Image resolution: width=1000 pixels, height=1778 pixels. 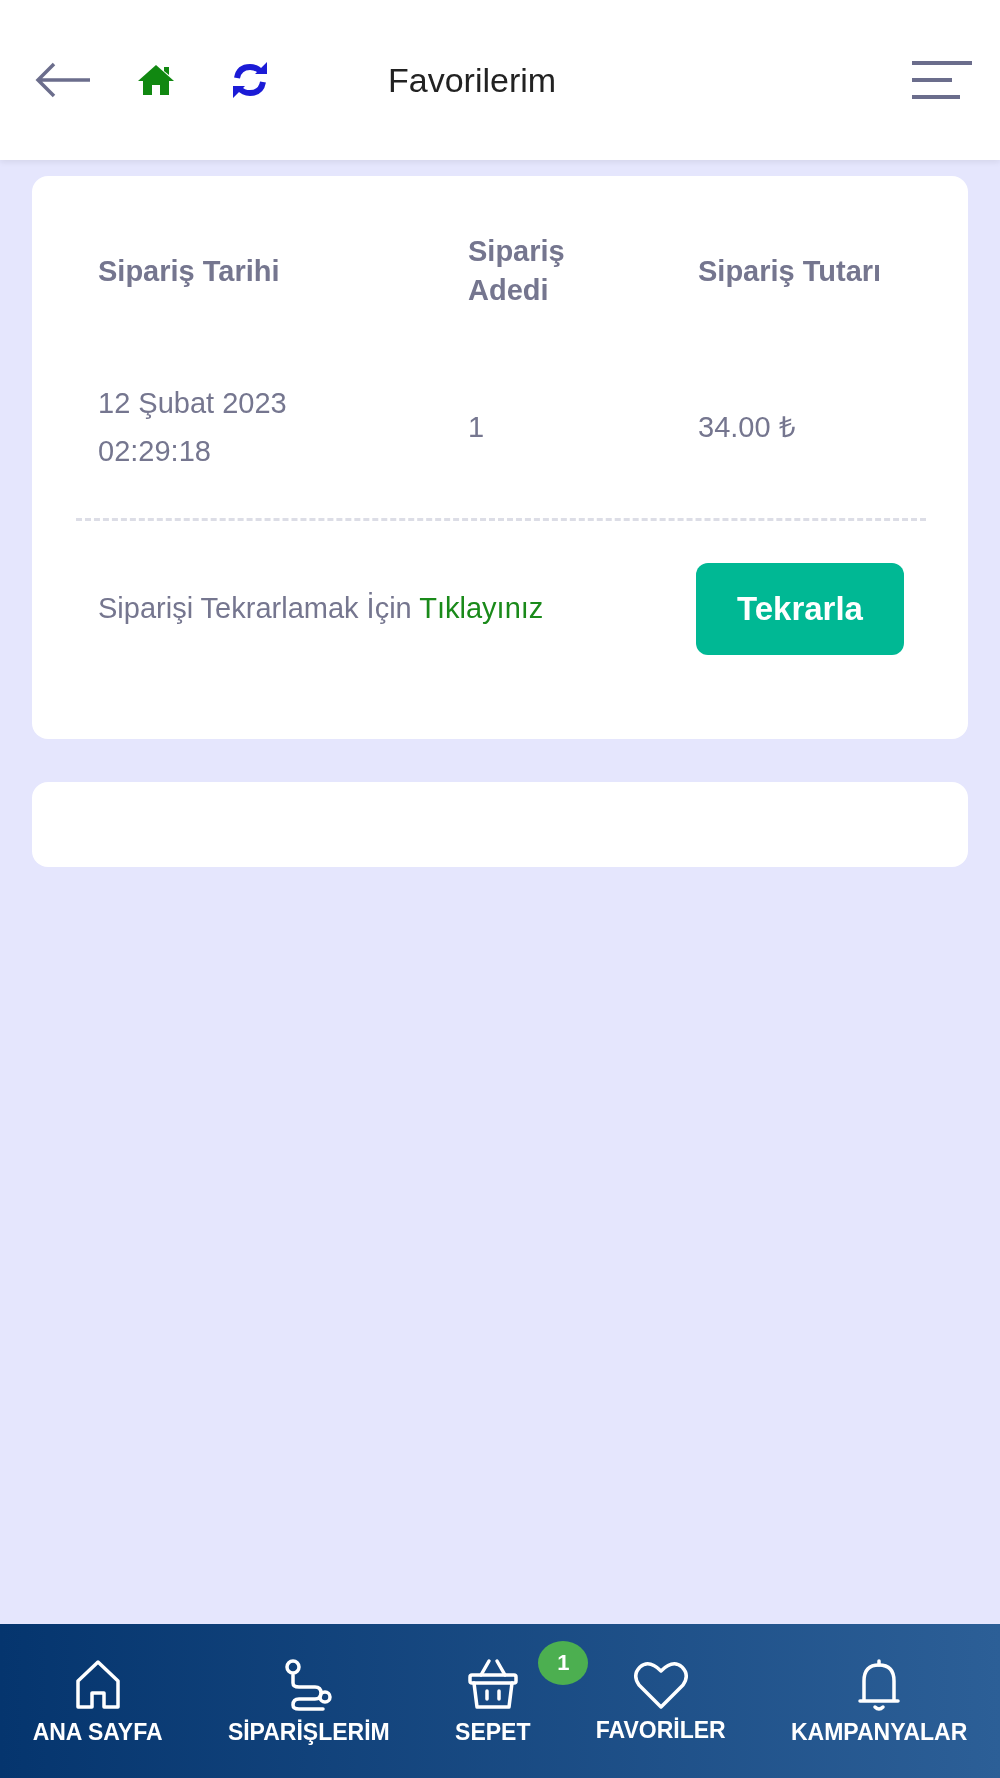 I want to click on cart-count-badge: 1, so click(x=563, y=1662).